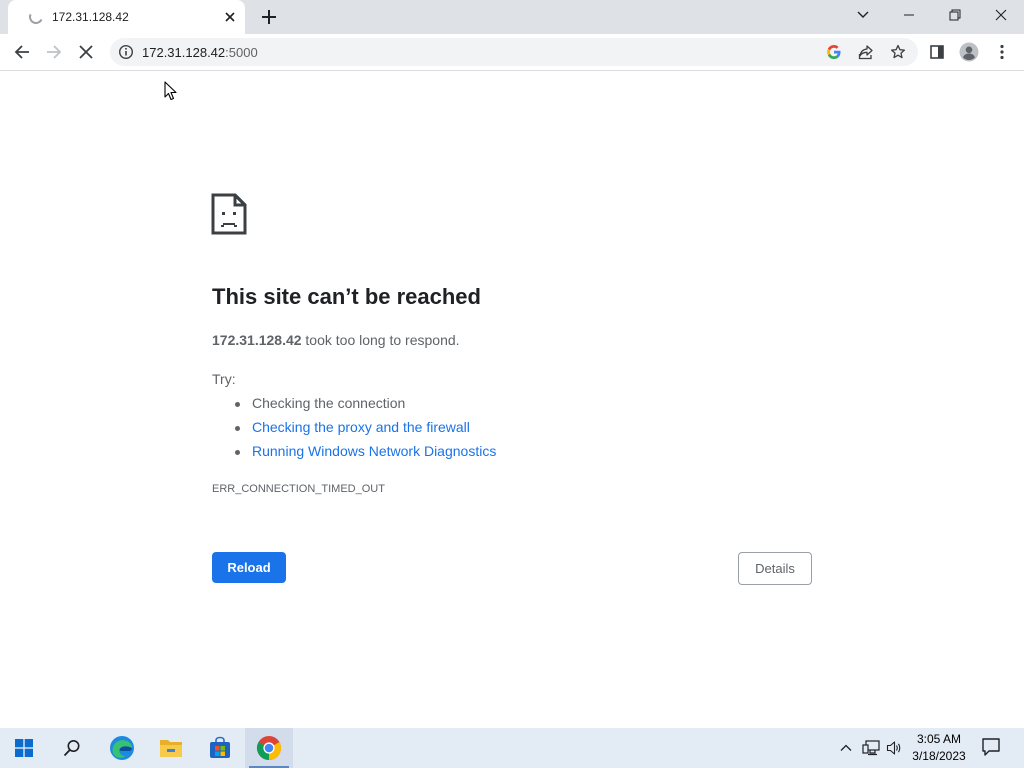 This screenshot has width=1024, height=768. What do you see at coordinates (365, 451) in the screenshot?
I see `suggestion-run-diagnostics-link: Running Windows Network Diagnostics` at bounding box center [365, 451].